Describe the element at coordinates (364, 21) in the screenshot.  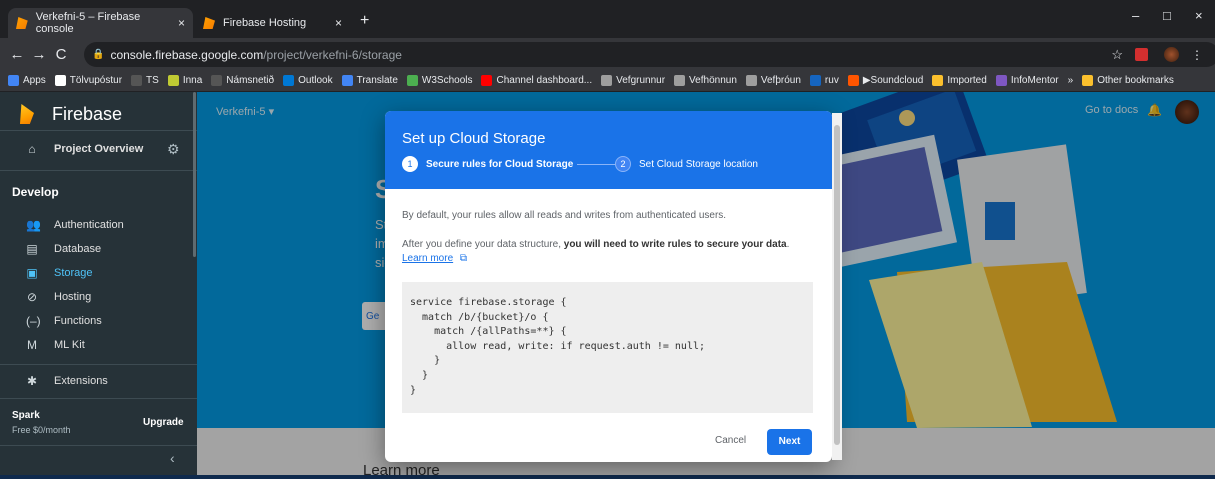
I see `new-tab-button: +` at that location.